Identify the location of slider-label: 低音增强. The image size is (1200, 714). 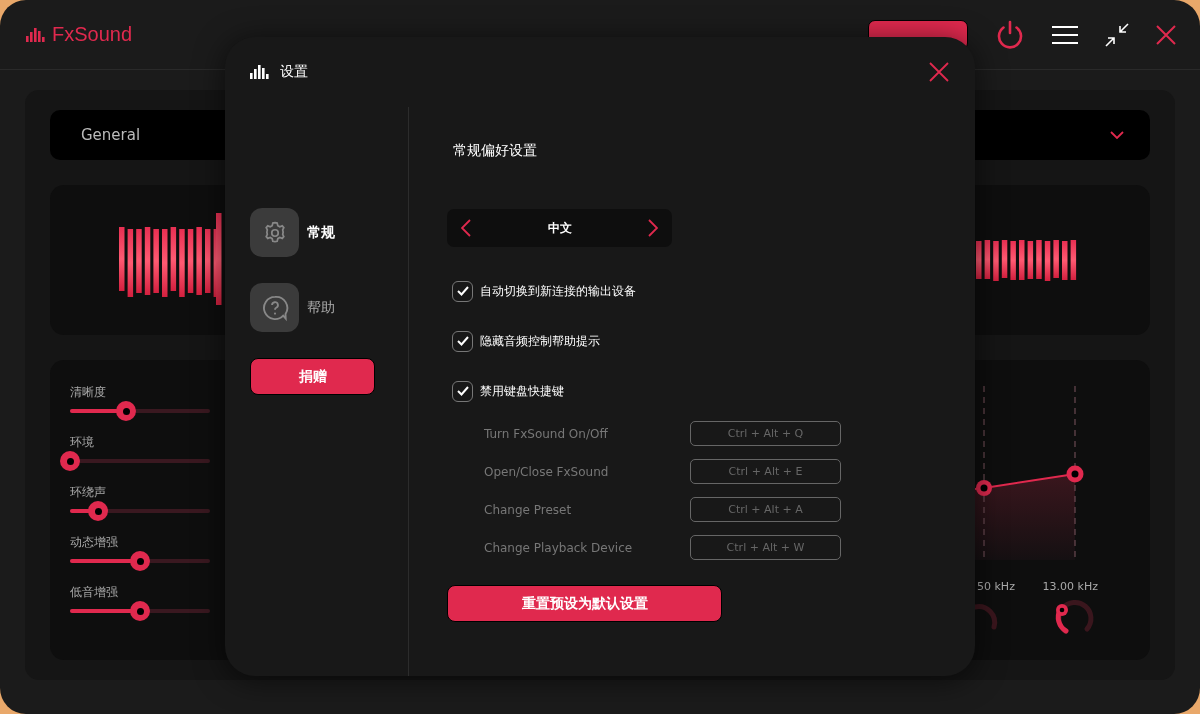
(94, 592).